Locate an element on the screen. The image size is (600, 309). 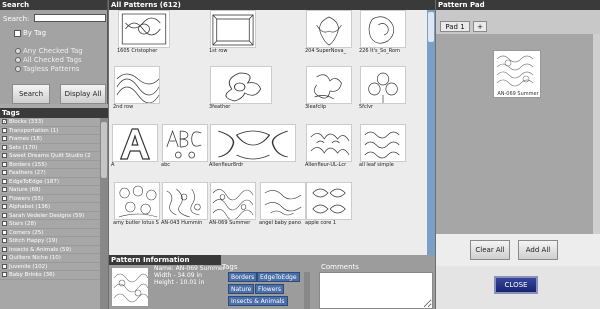
tag-item: Borders (155) is located at coordinates (50, 165).